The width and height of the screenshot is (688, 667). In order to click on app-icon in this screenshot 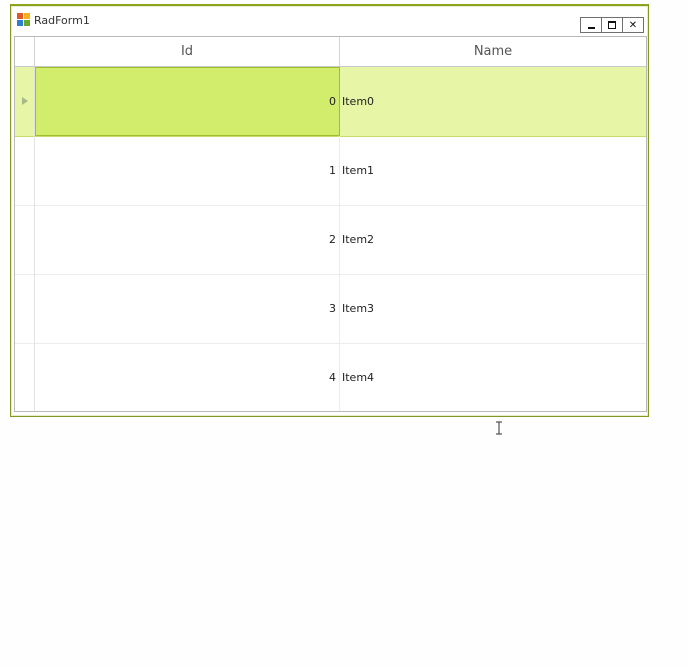, I will do `click(24, 19)`.